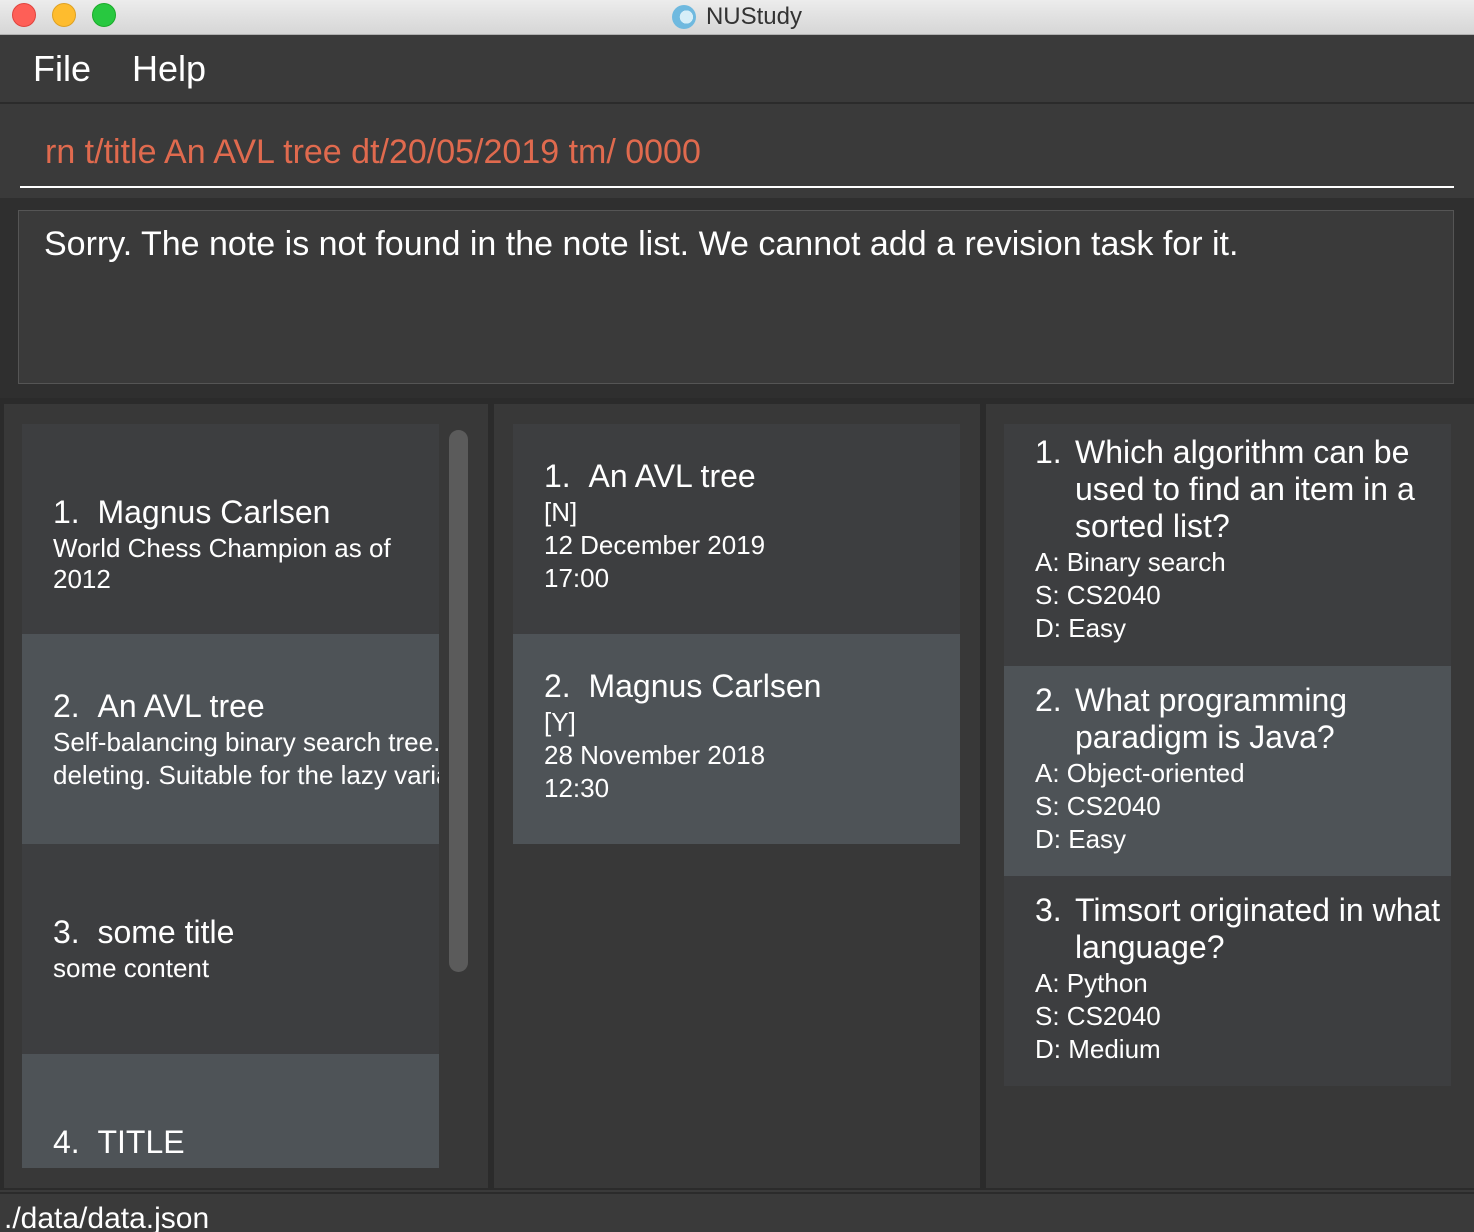 The image size is (1474, 1232). What do you see at coordinates (683, 17) in the screenshot?
I see `app-icon` at bounding box center [683, 17].